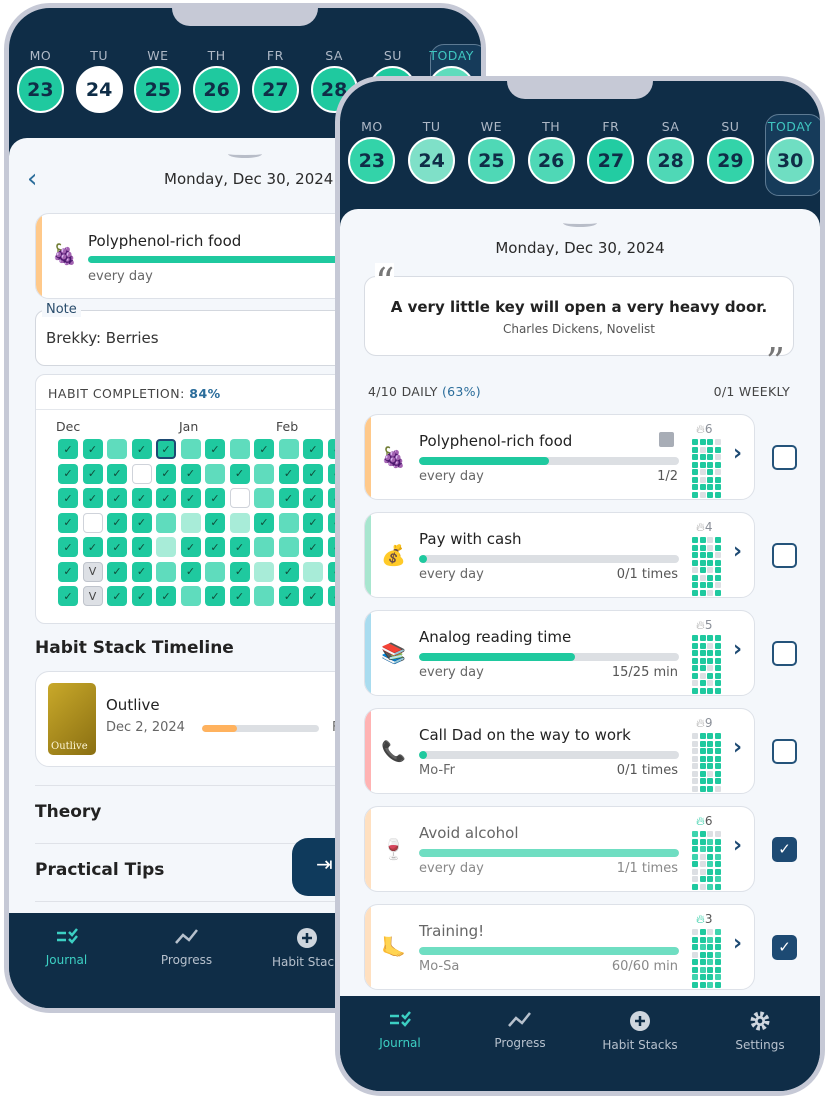 This screenshot has width=825, height=1100. I want to click on section-theory: Theory, so click(68, 812).